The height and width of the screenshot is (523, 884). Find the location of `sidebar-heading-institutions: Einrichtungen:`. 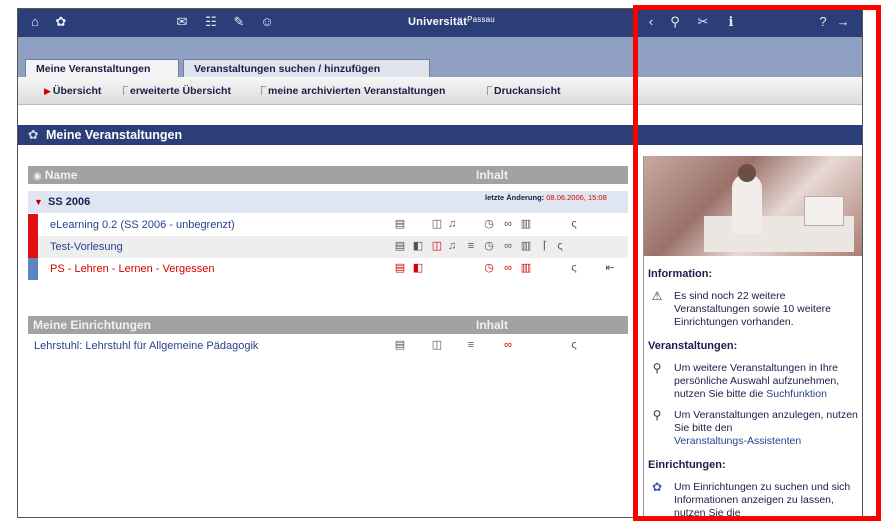

sidebar-heading-institutions: Einrichtungen: is located at coordinates (687, 465).